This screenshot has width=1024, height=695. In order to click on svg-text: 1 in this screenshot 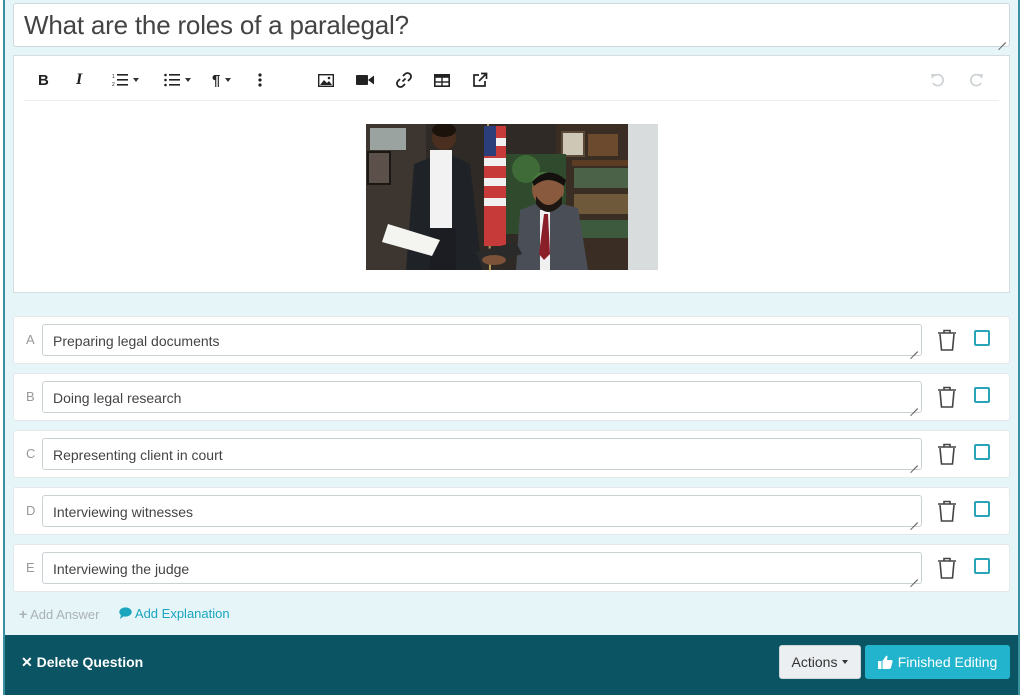, I will do `click(113, 77)`.